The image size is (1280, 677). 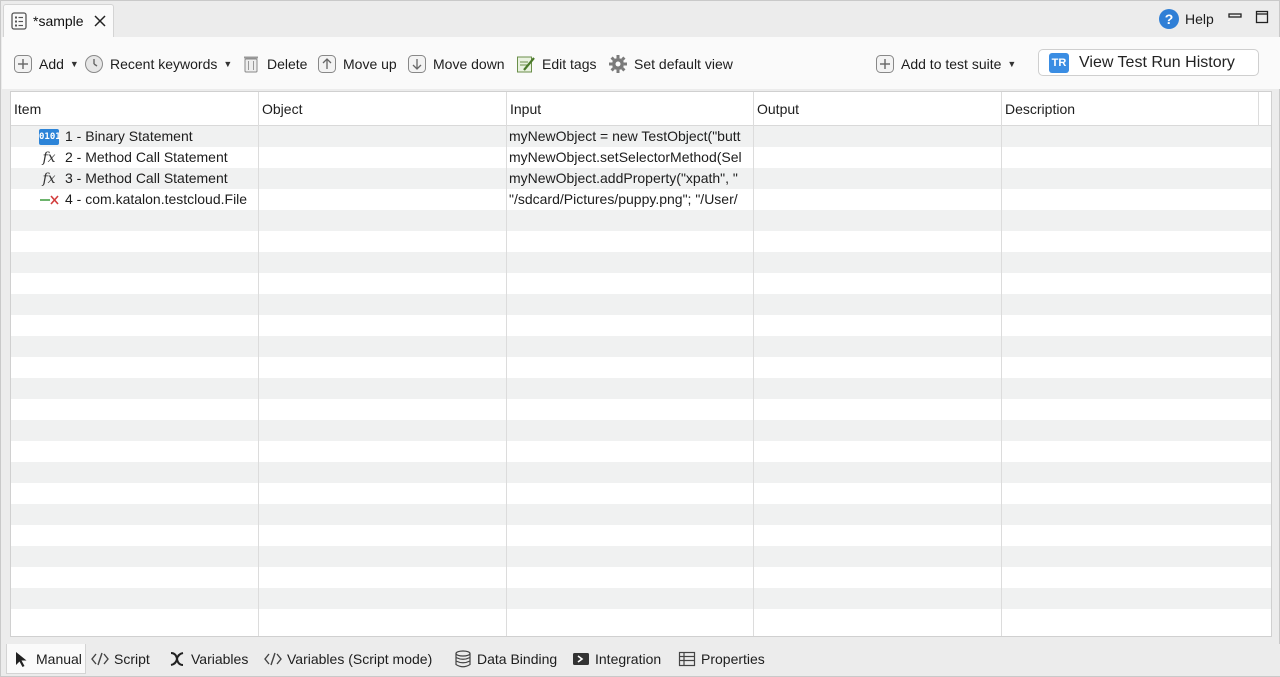 I want to click on tab-integration: Integration, so click(x=616, y=659).